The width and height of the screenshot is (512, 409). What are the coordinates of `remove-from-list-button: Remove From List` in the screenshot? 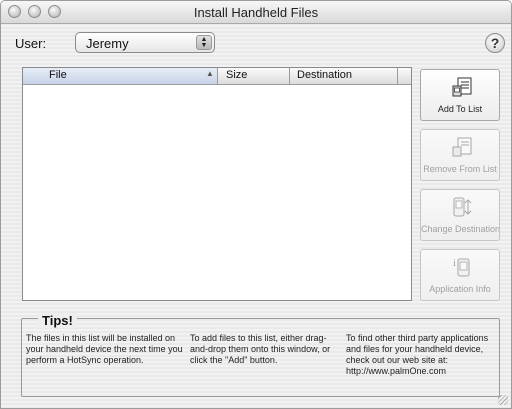 It's located at (460, 155).